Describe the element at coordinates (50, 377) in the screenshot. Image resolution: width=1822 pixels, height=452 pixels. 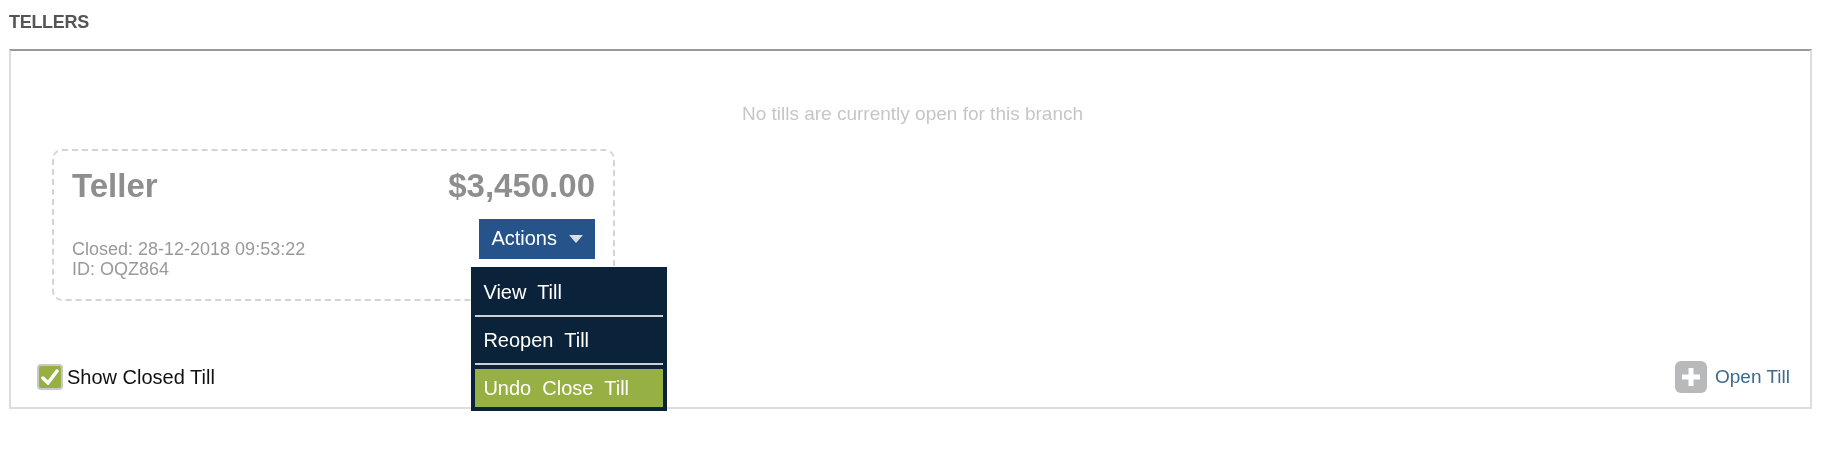
I see `checkbox` at that location.